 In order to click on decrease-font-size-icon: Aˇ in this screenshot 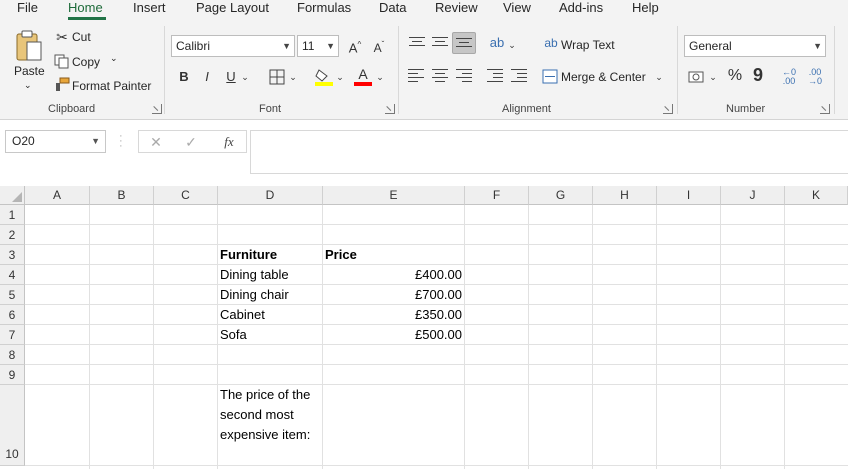, I will do `click(379, 46)`.